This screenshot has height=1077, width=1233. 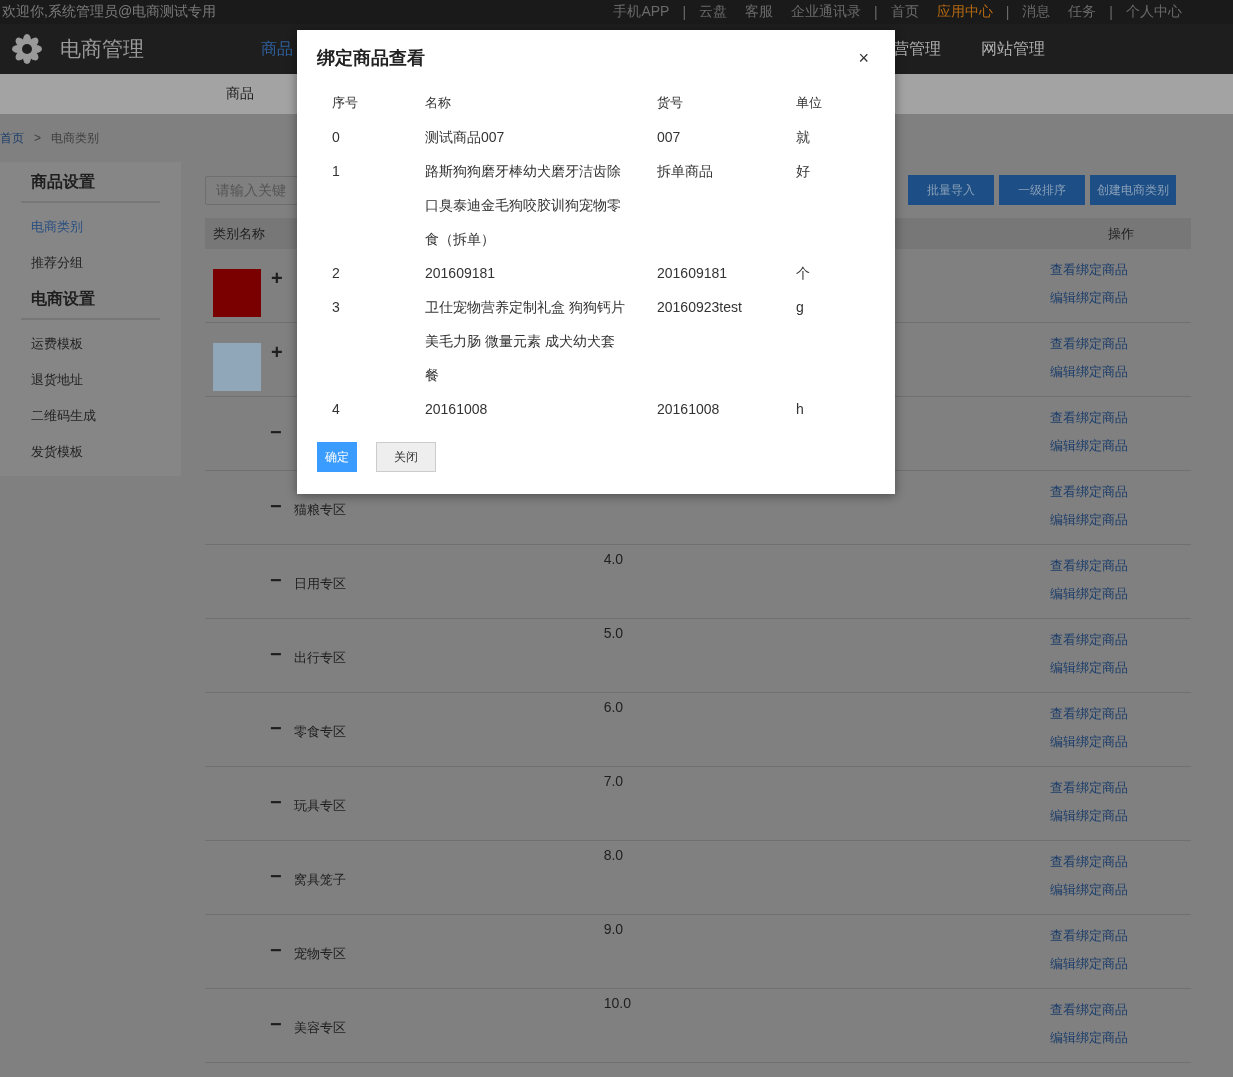 What do you see at coordinates (670, 103) in the screenshot?
I see `column-header: 货号` at bounding box center [670, 103].